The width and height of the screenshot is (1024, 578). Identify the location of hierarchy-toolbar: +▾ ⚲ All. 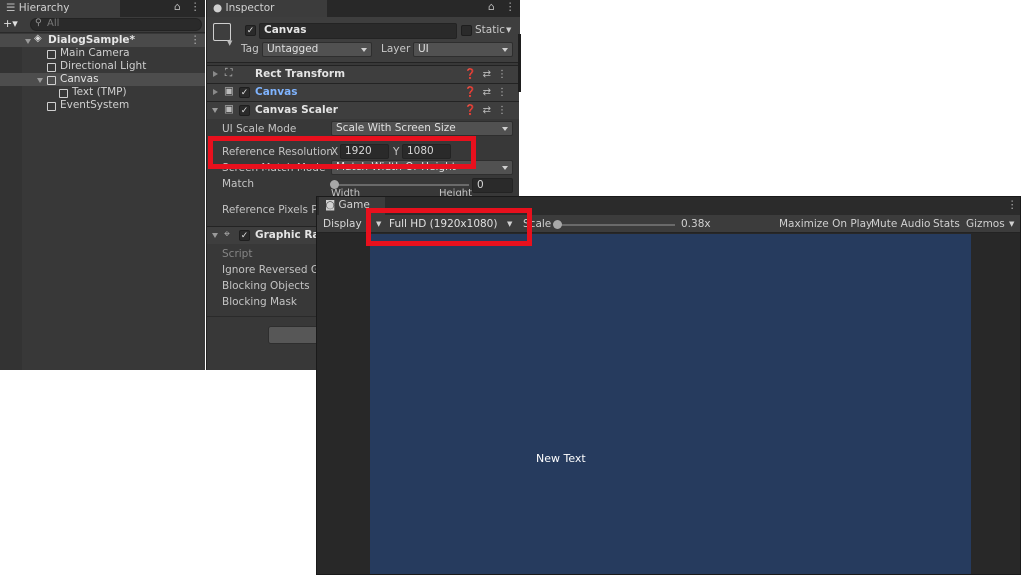
(102, 25).